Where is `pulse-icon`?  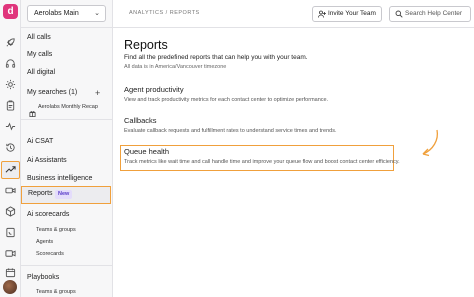 pulse-icon is located at coordinates (10, 126).